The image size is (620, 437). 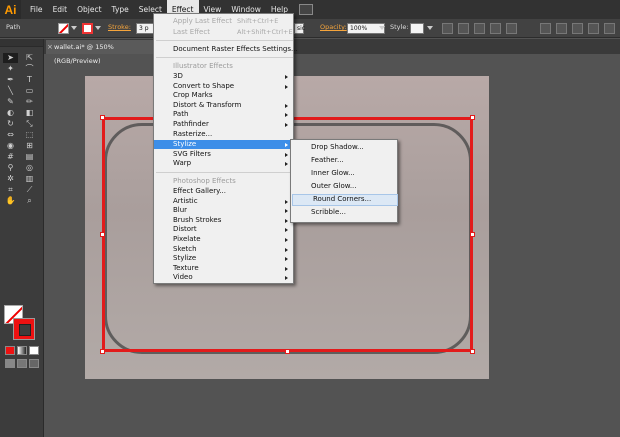 I want to click on control-menu-icon, so click(x=609, y=28).